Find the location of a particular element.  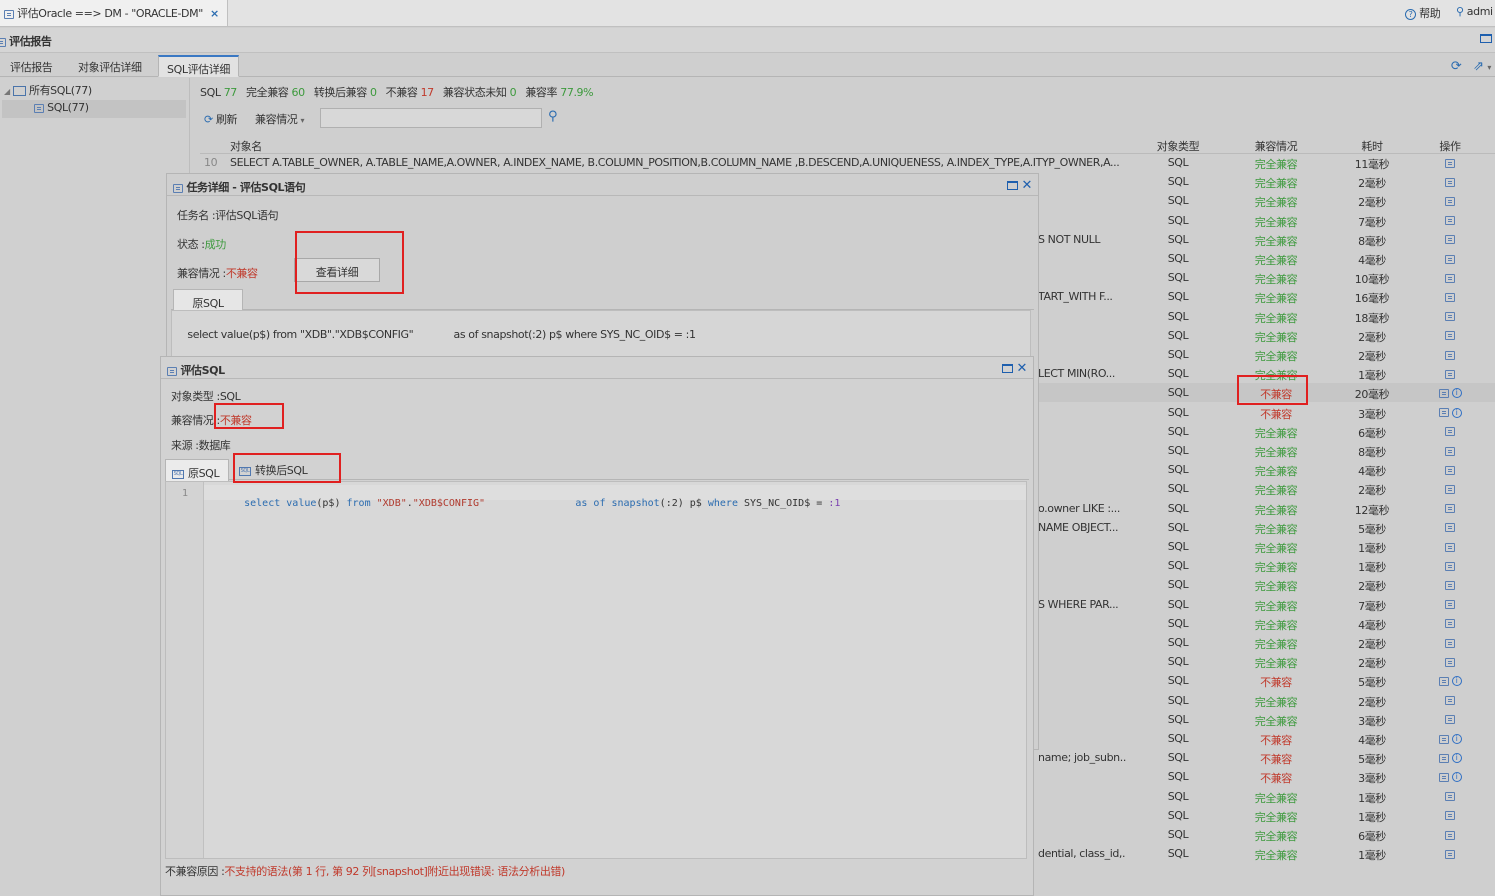

compat-value: 不兼容 is located at coordinates (241, 273).